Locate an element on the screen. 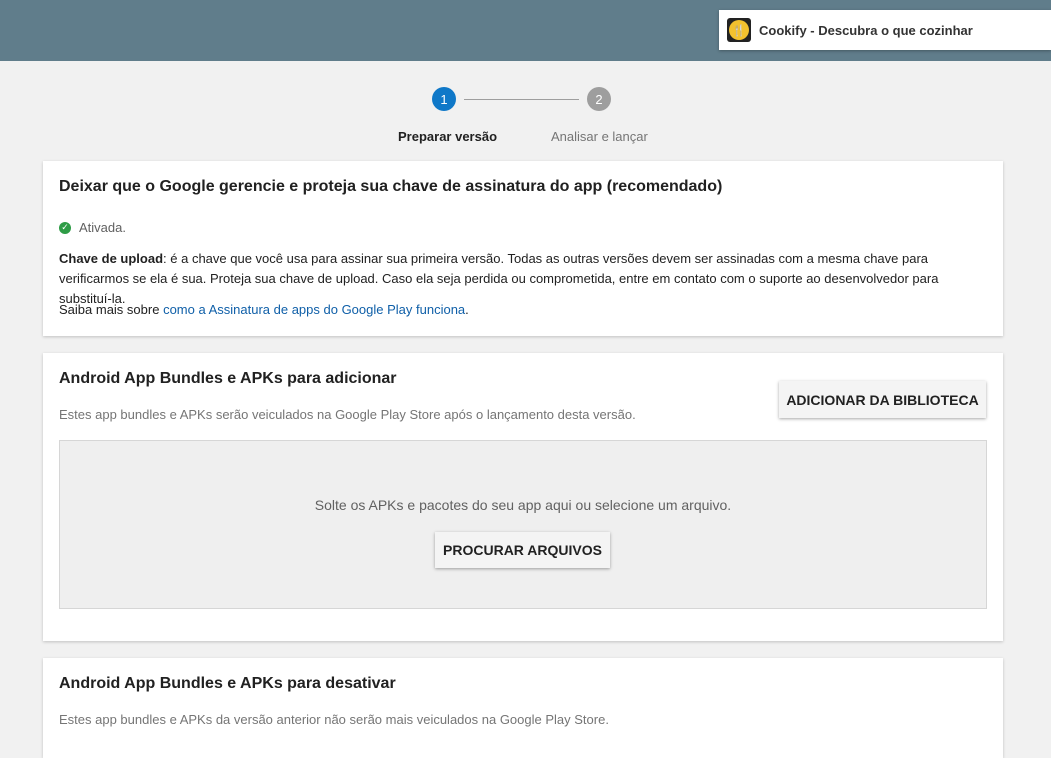  top-bar: 🍴 Cookify - Descubra o que cozinhar is located at coordinates (525, 30).